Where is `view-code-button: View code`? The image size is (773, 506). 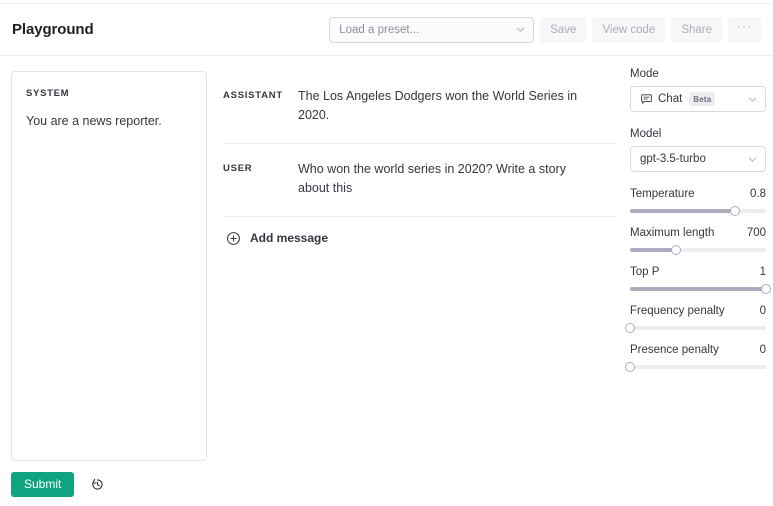 view-code-button: View code is located at coordinates (629, 29).